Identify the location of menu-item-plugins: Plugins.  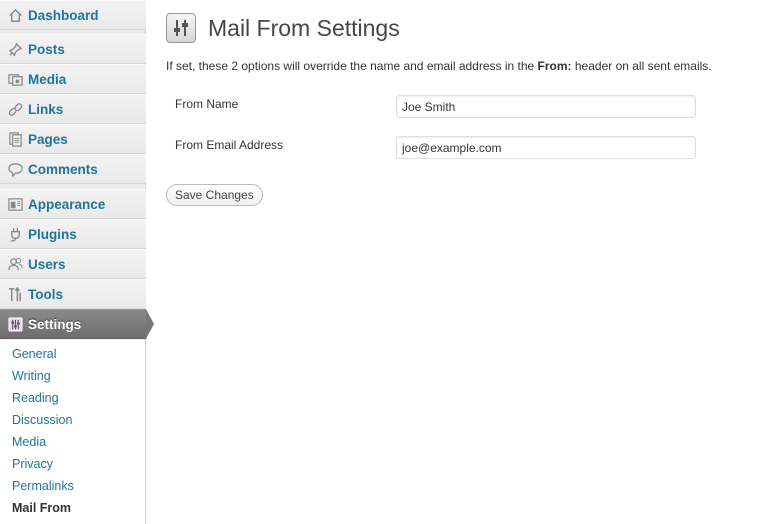
(73, 234).